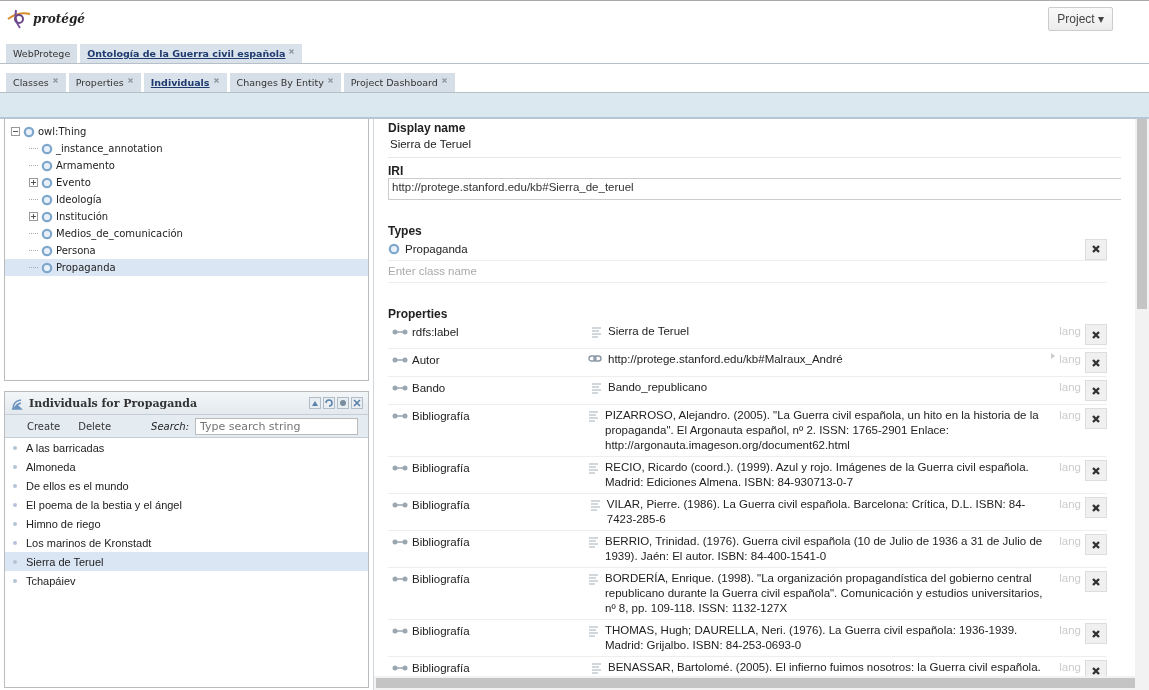 This screenshot has width=1149, height=690. I want to click on panel-title: Individuals for Propaganda, so click(114, 403).